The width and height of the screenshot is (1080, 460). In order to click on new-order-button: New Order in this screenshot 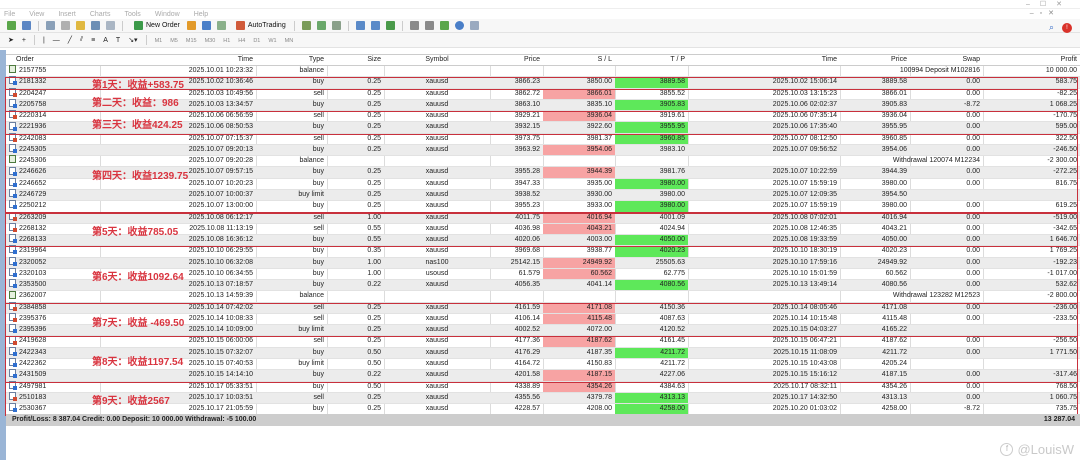, I will do `click(155, 25)`.